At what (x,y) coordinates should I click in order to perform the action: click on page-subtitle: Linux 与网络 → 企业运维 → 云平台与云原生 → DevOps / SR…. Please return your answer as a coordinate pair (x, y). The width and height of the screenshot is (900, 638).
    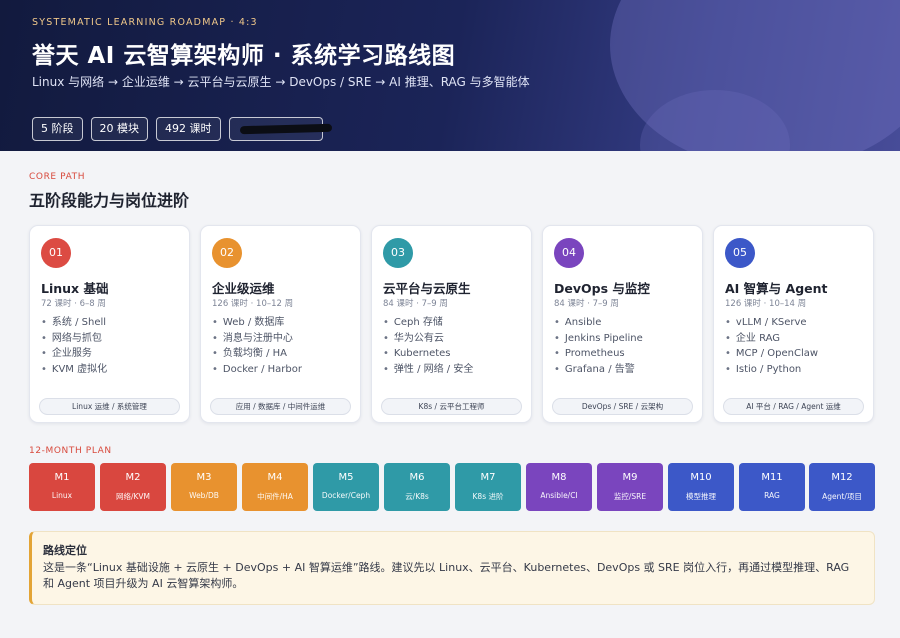
    Looking at the image, I should click on (281, 82).